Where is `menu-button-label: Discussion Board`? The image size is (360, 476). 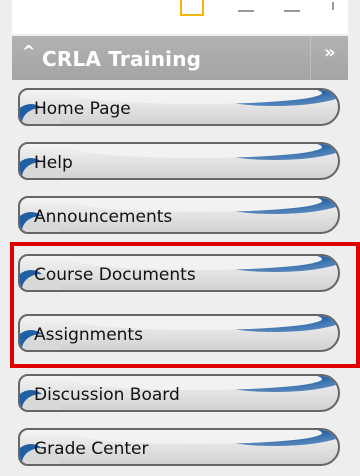 menu-button-label: Discussion Board is located at coordinates (107, 395).